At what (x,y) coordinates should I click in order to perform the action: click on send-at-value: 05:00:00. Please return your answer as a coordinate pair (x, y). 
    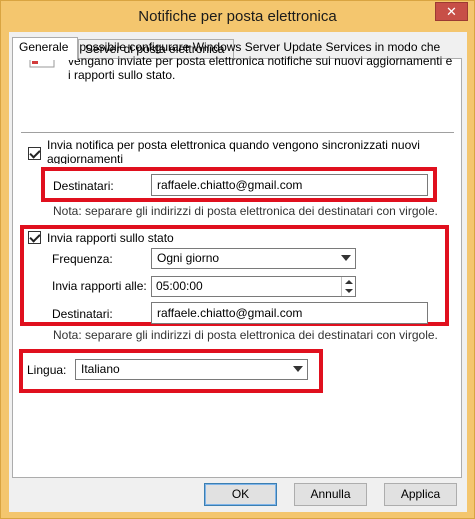
    Looking at the image, I should click on (179, 286).